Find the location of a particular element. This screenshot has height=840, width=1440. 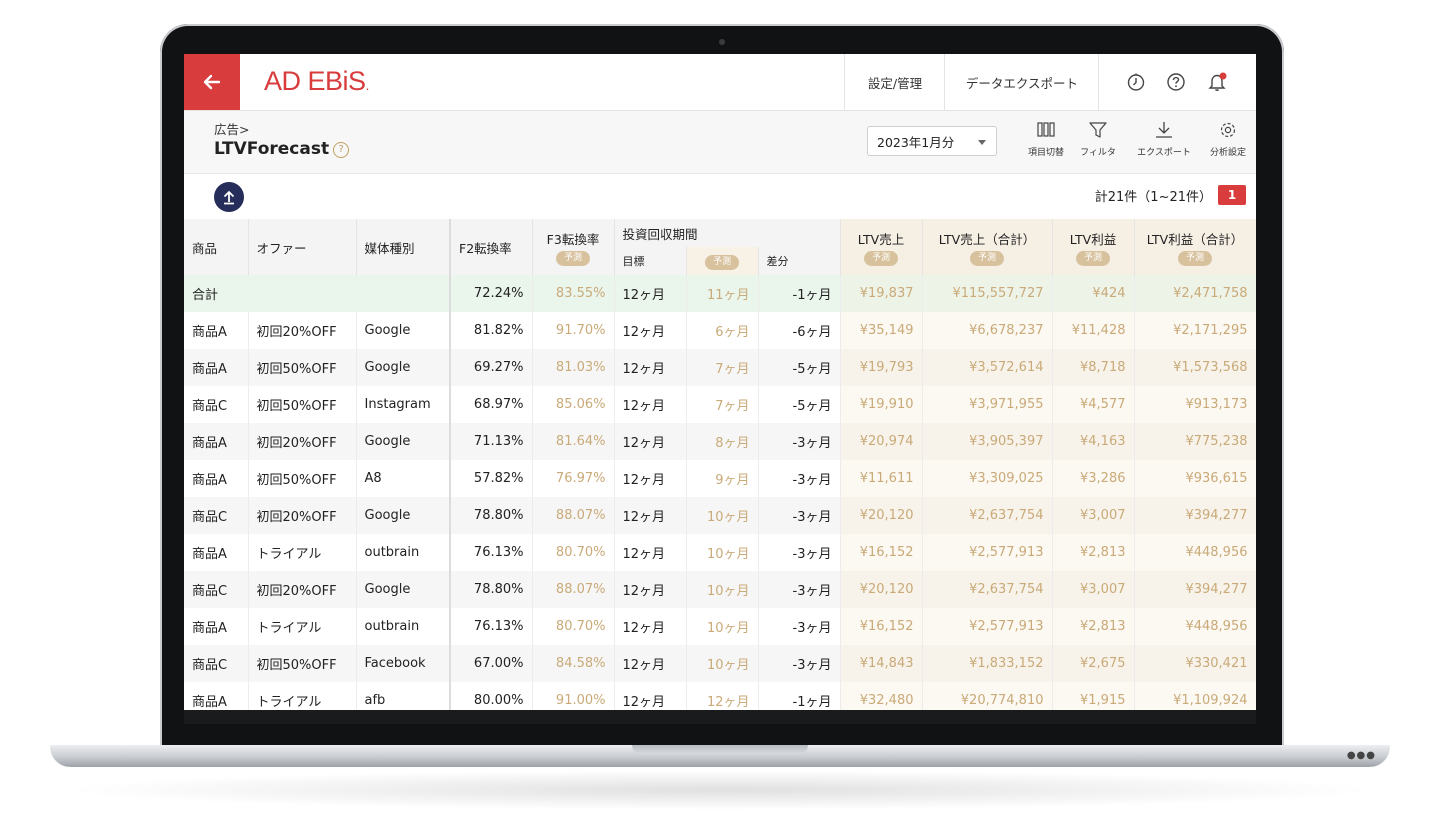

col-header-f2: F2転換率 is located at coordinates (491, 247).